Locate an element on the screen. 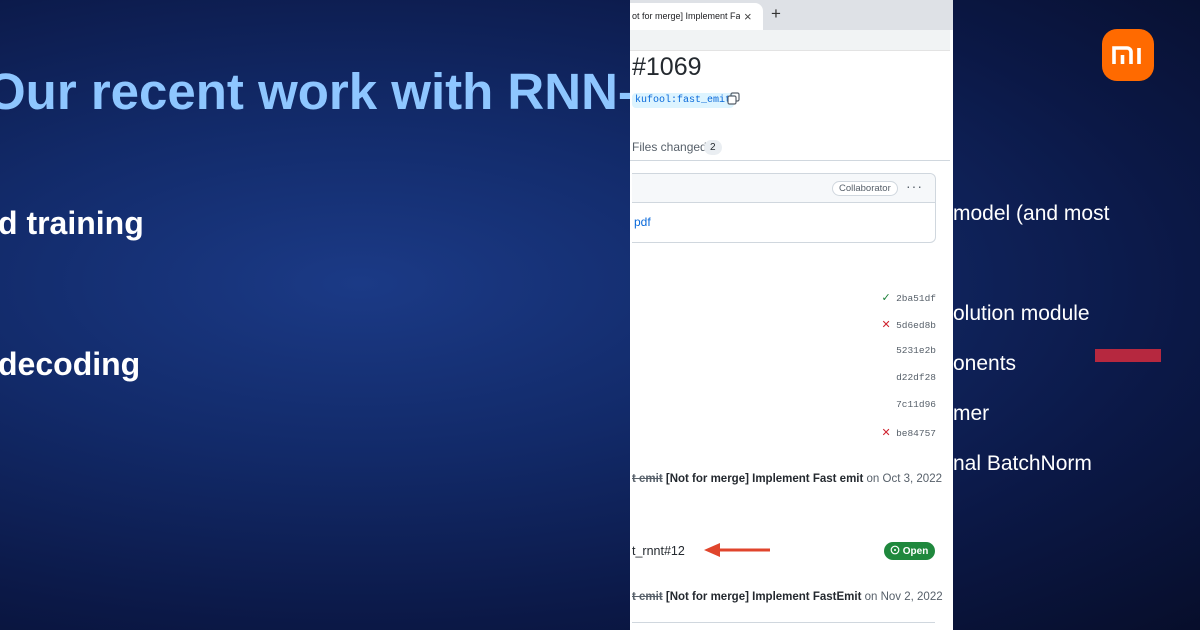  commit-row: 5231e2b is located at coordinates (916, 350).